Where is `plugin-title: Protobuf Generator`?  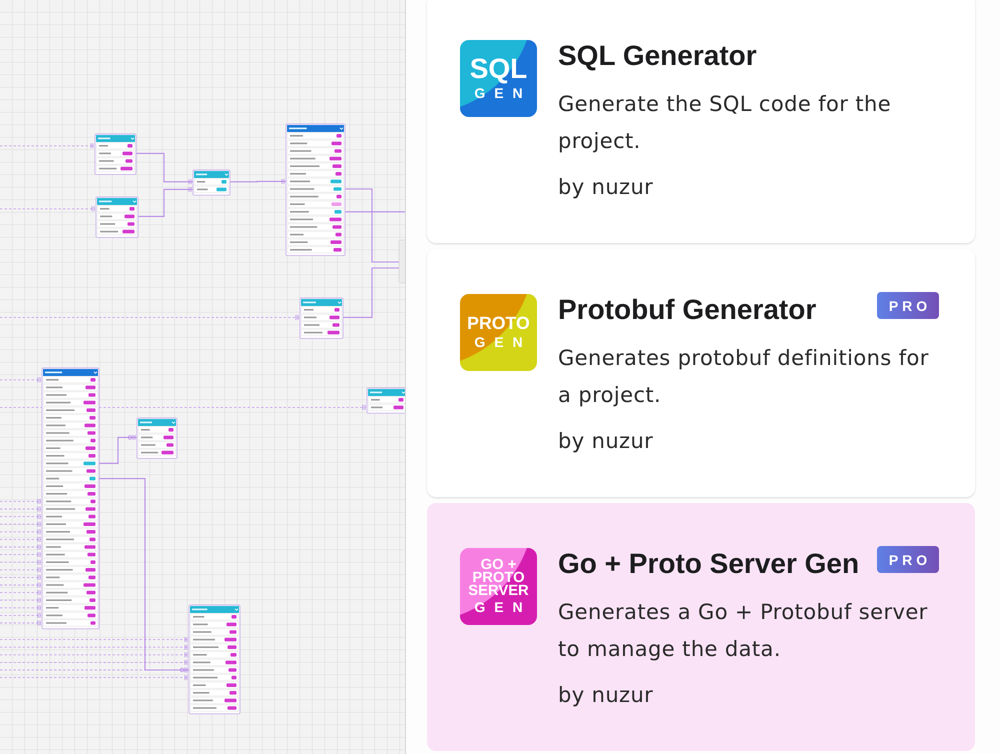
plugin-title: Protobuf Generator is located at coordinates (687, 310).